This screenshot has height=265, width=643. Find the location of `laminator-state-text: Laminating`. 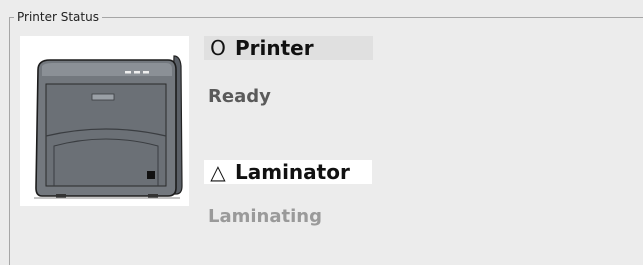

laminator-state-text: Laminating is located at coordinates (265, 216).